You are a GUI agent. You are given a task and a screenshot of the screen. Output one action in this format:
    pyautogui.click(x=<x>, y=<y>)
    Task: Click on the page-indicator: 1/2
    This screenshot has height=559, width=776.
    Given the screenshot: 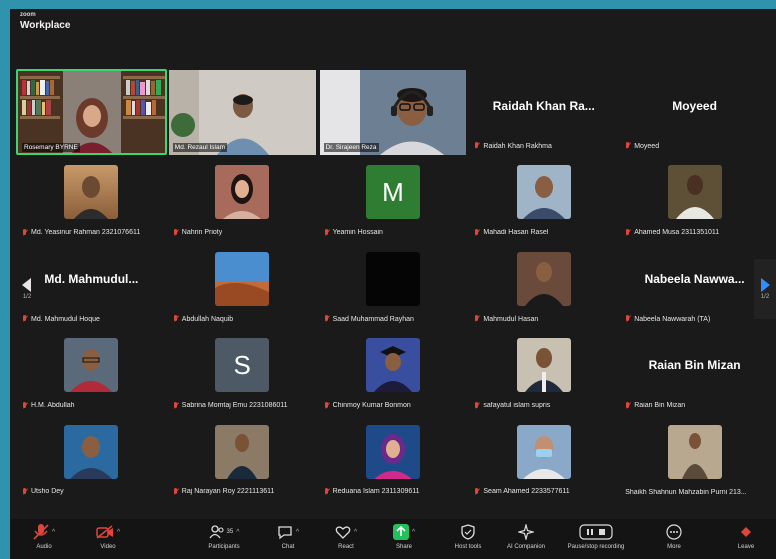 What is the action you would take?
    pyautogui.click(x=27, y=297)
    